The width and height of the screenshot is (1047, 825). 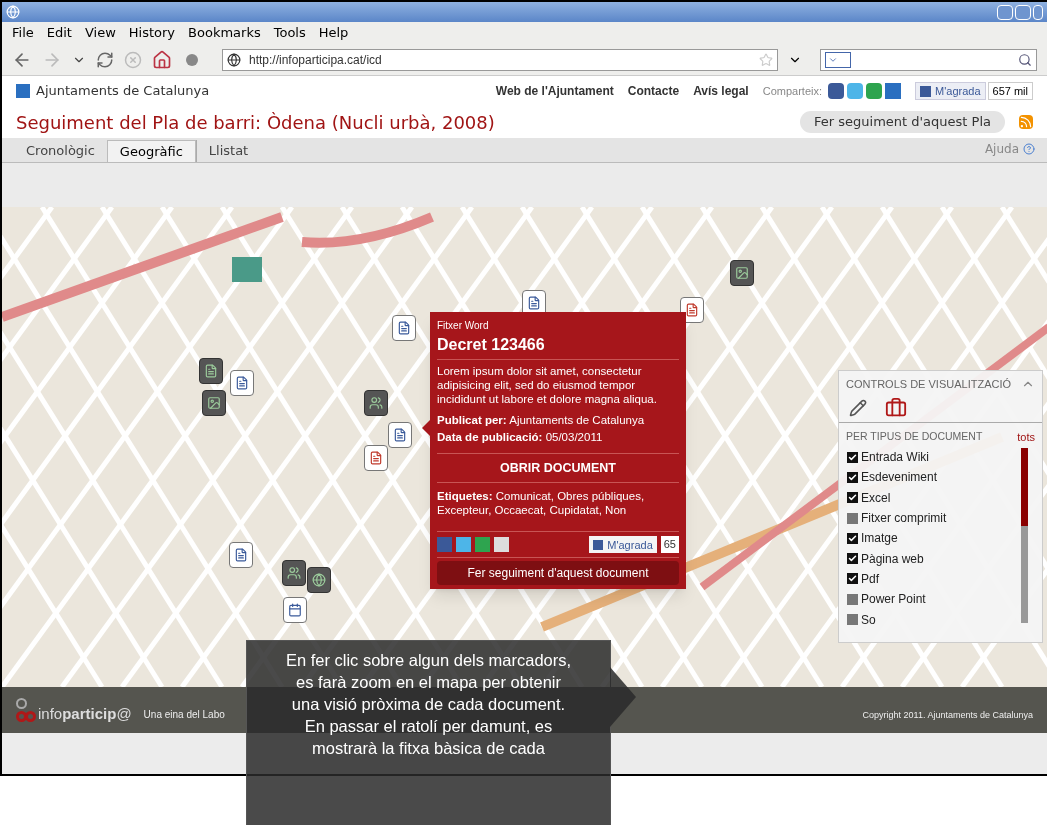 What do you see at coordinates (558, 441) in the screenshot?
I see `publication-date: Data de publicació: 05/03/2011` at bounding box center [558, 441].